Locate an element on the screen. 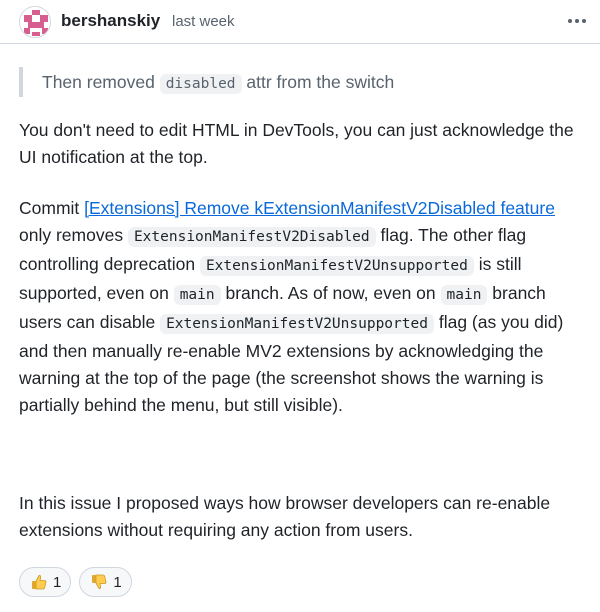 Image resolution: width=600 pixels, height=612 pixels. reactions-bar: 1 1 is located at coordinates (75, 582).